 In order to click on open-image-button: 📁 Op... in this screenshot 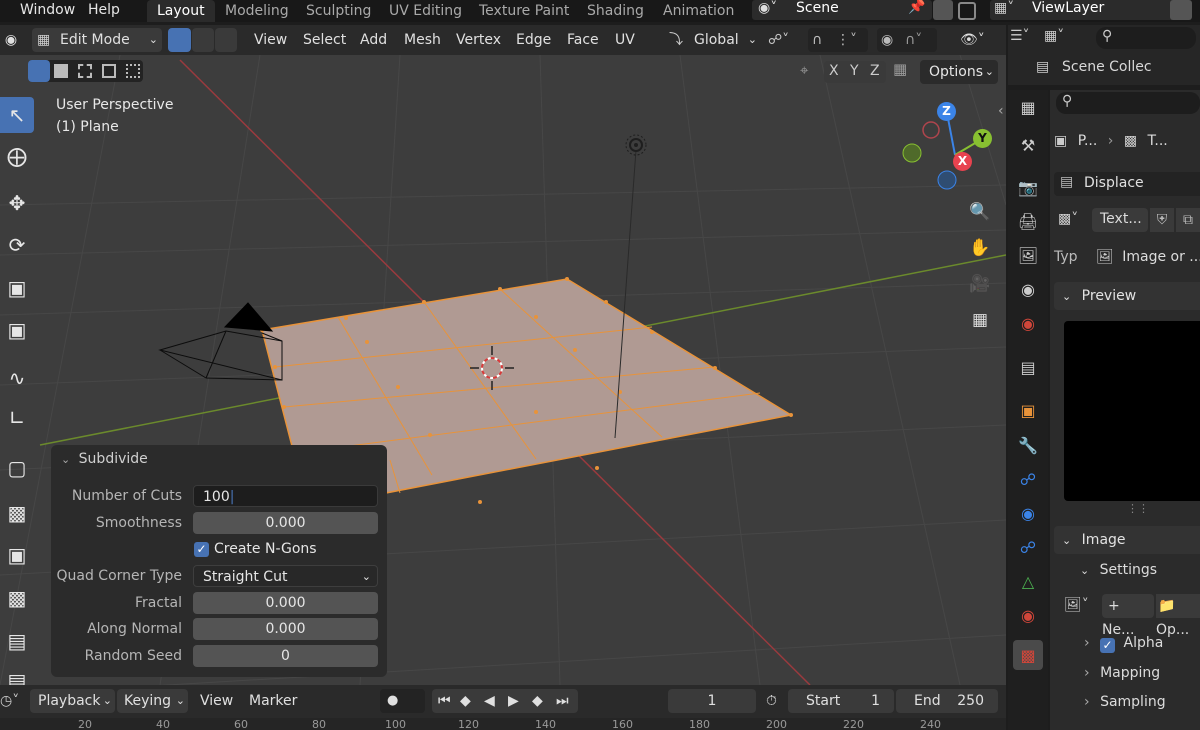, I will do `click(1178, 616)`.